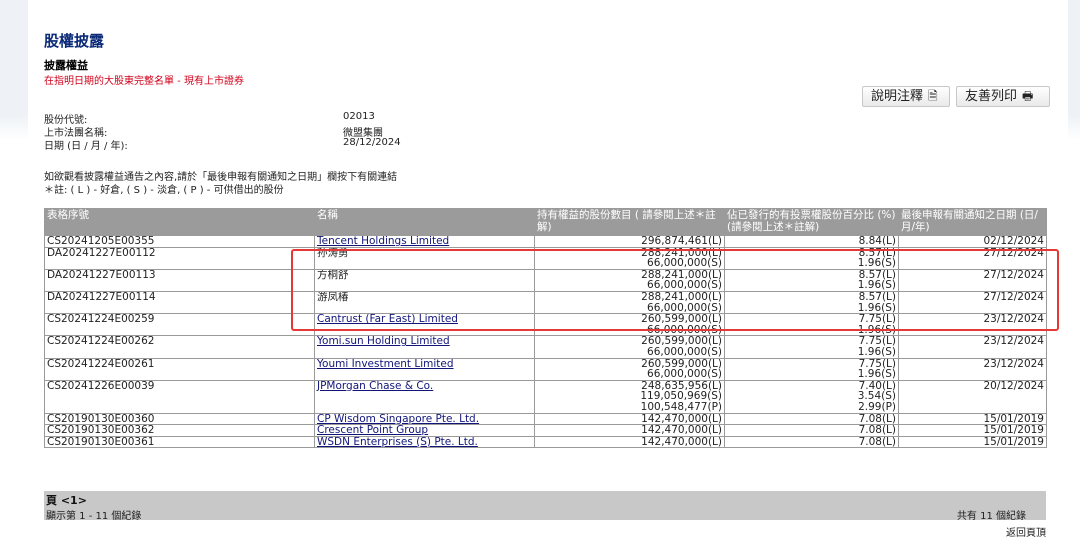 The width and height of the screenshot is (1080, 543). What do you see at coordinates (877, 241) in the screenshot?
I see `percentage-value: 8.84(L)` at bounding box center [877, 241].